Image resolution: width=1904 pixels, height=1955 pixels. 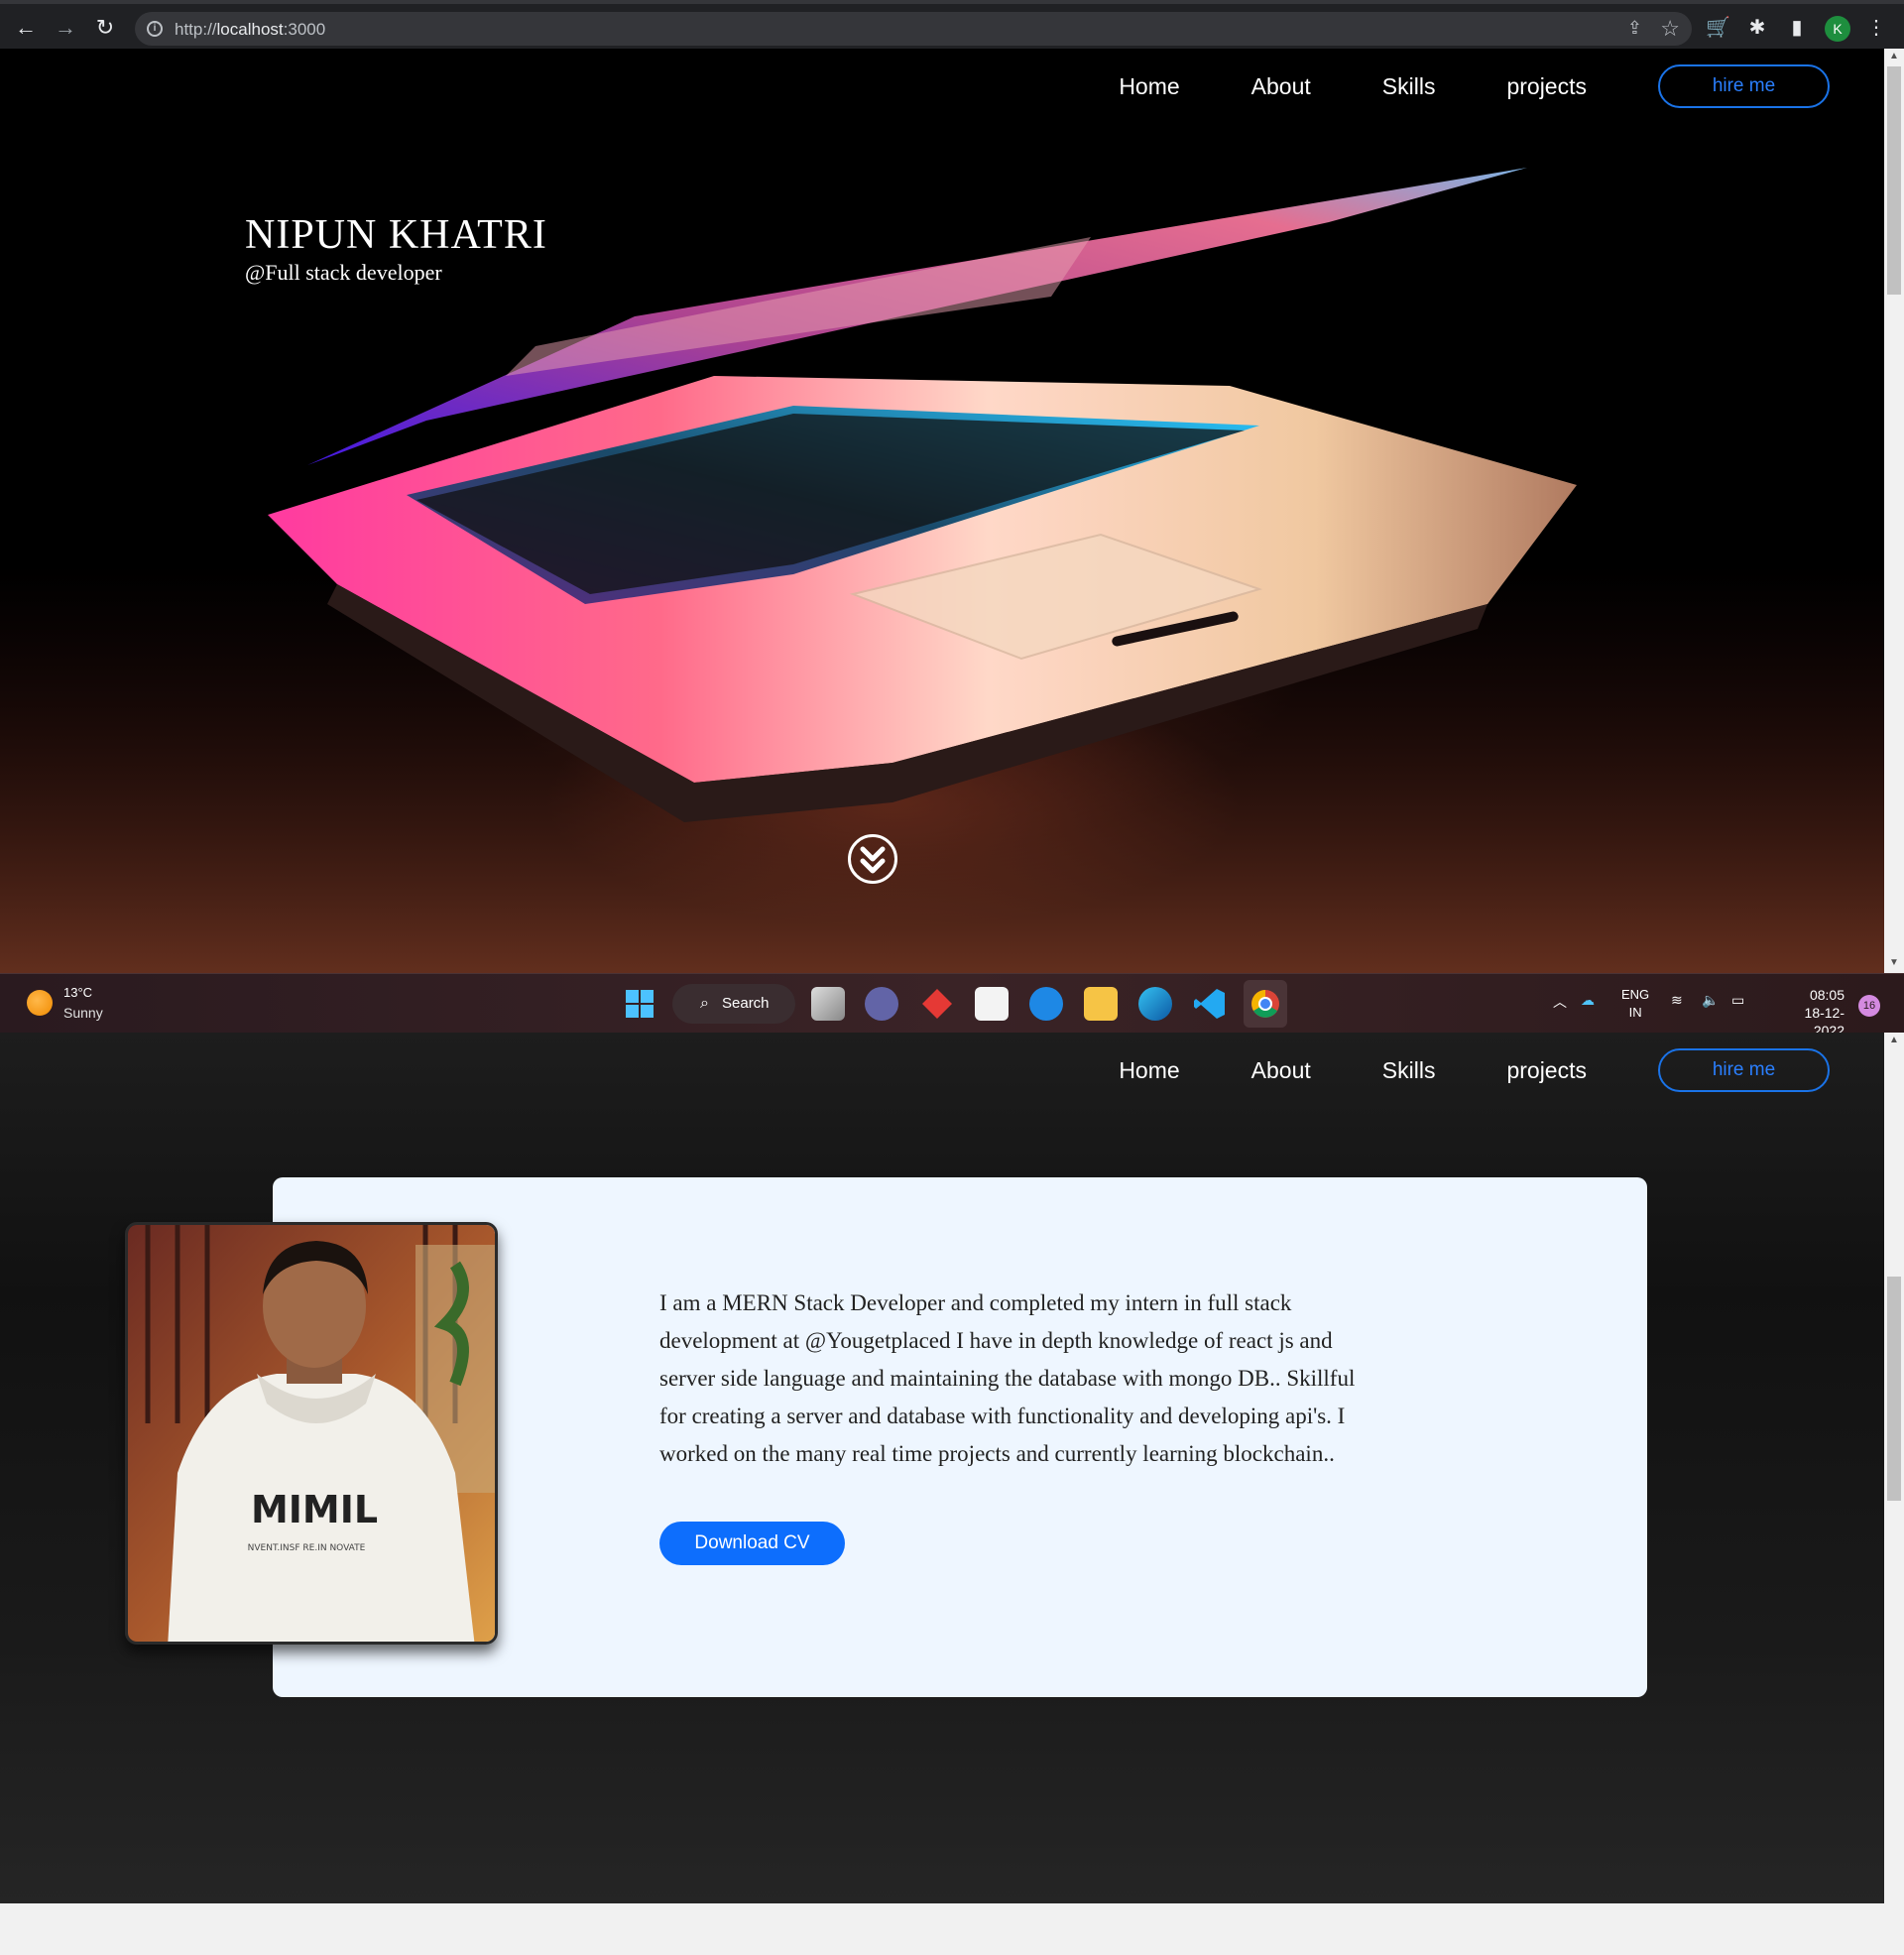 What do you see at coordinates (1634, 29) in the screenshot?
I see `share-icon: ⇪` at bounding box center [1634, 29].